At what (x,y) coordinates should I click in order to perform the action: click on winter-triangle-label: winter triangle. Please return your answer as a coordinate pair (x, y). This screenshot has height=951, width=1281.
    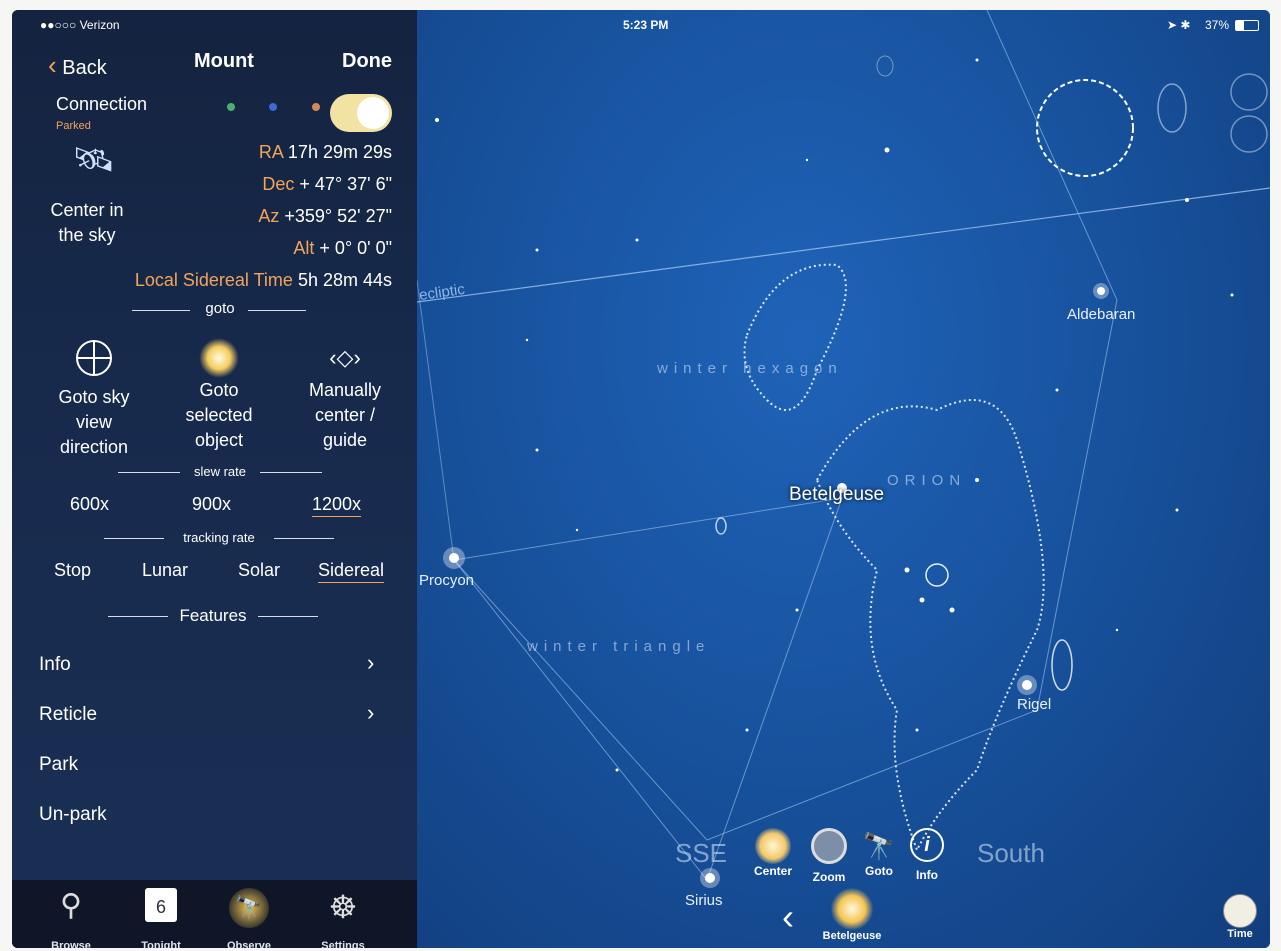
    Looking at the image, I should click on (619, 646).